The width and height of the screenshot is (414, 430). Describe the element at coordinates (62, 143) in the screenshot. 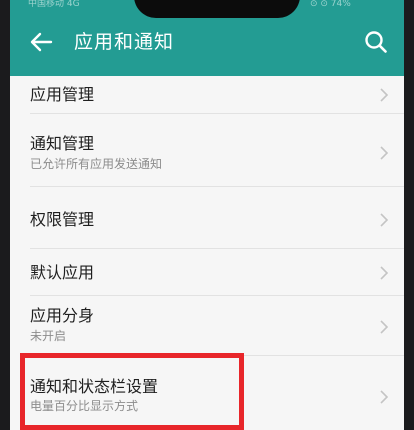

I see `row-label: 通知管理` at that location.